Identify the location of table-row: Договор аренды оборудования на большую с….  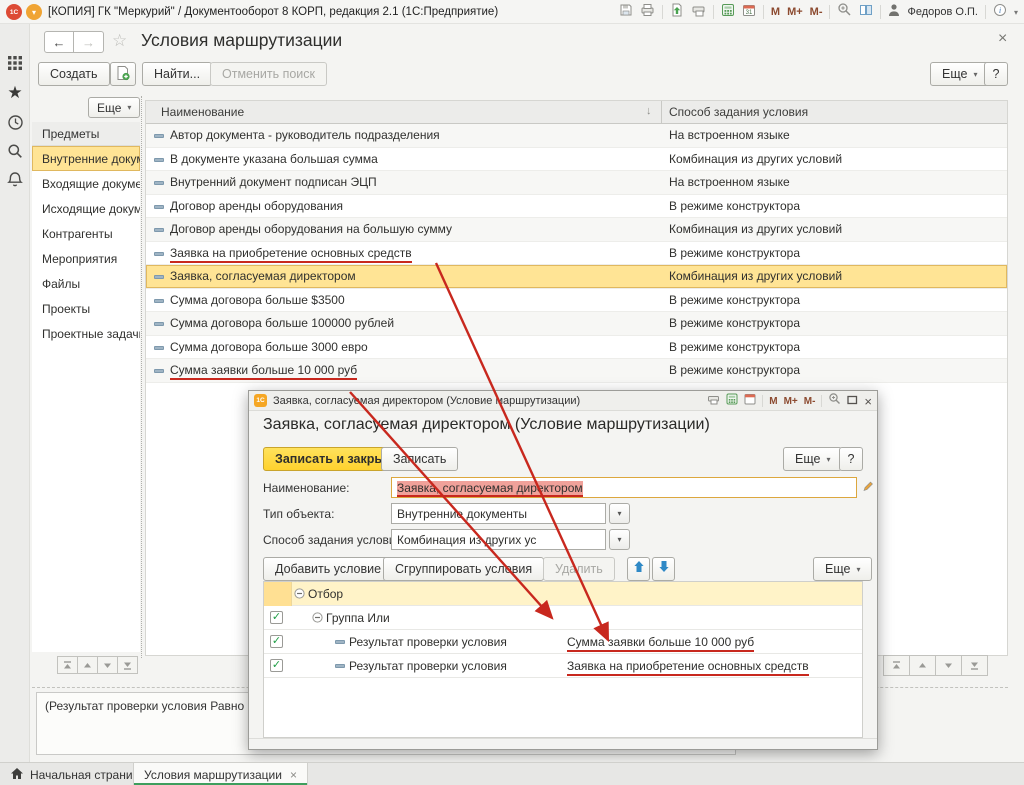
(576, 230).